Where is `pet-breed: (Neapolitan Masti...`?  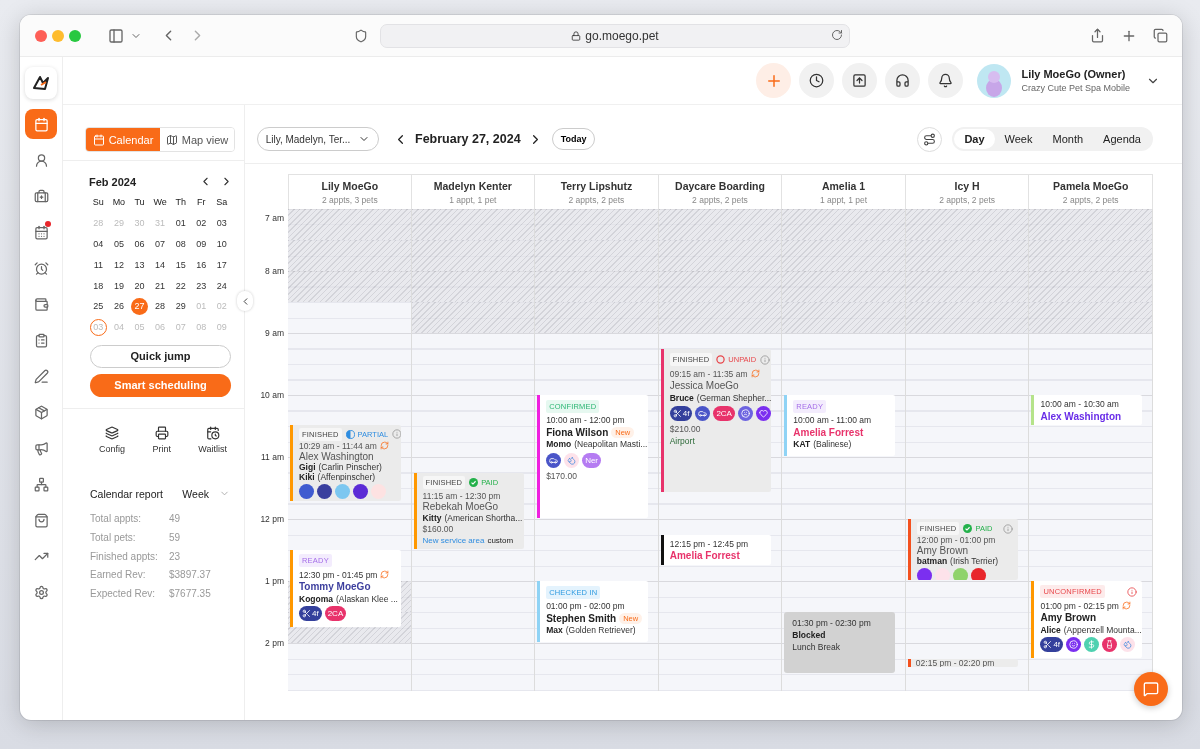 pet-breed: (Neapolitan Masti... is located at coordinates (611, 444).